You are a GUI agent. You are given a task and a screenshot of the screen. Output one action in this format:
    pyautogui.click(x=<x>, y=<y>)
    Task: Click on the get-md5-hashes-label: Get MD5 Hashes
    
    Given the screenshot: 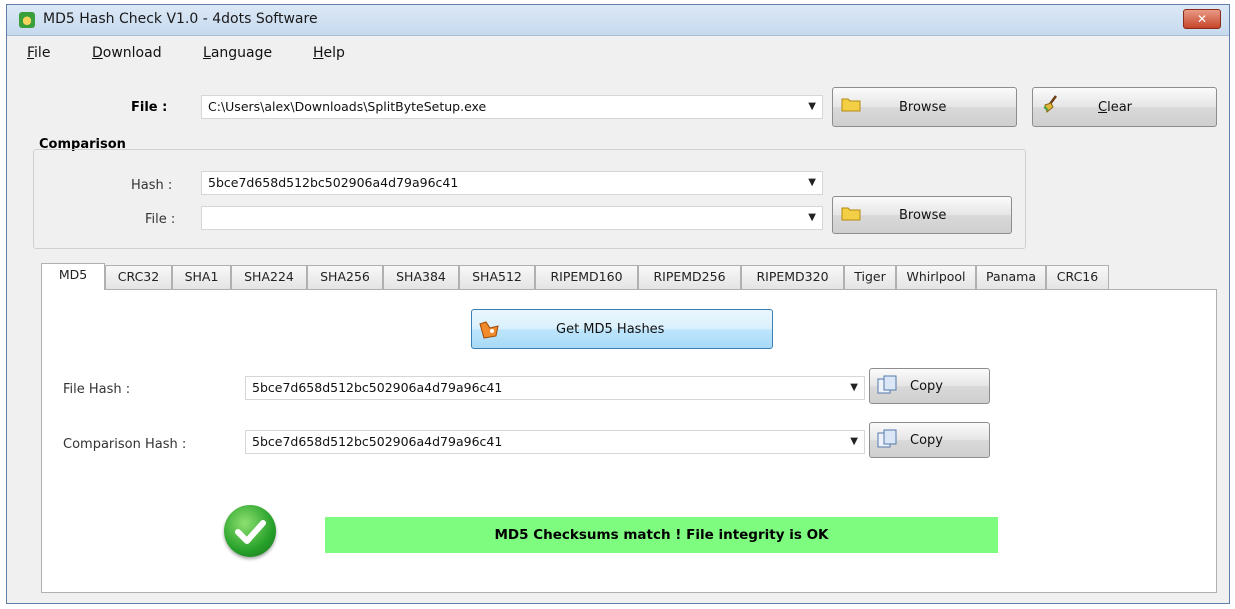 What is the action you would take?
    pyautogui.click(x=610, y=329)
    